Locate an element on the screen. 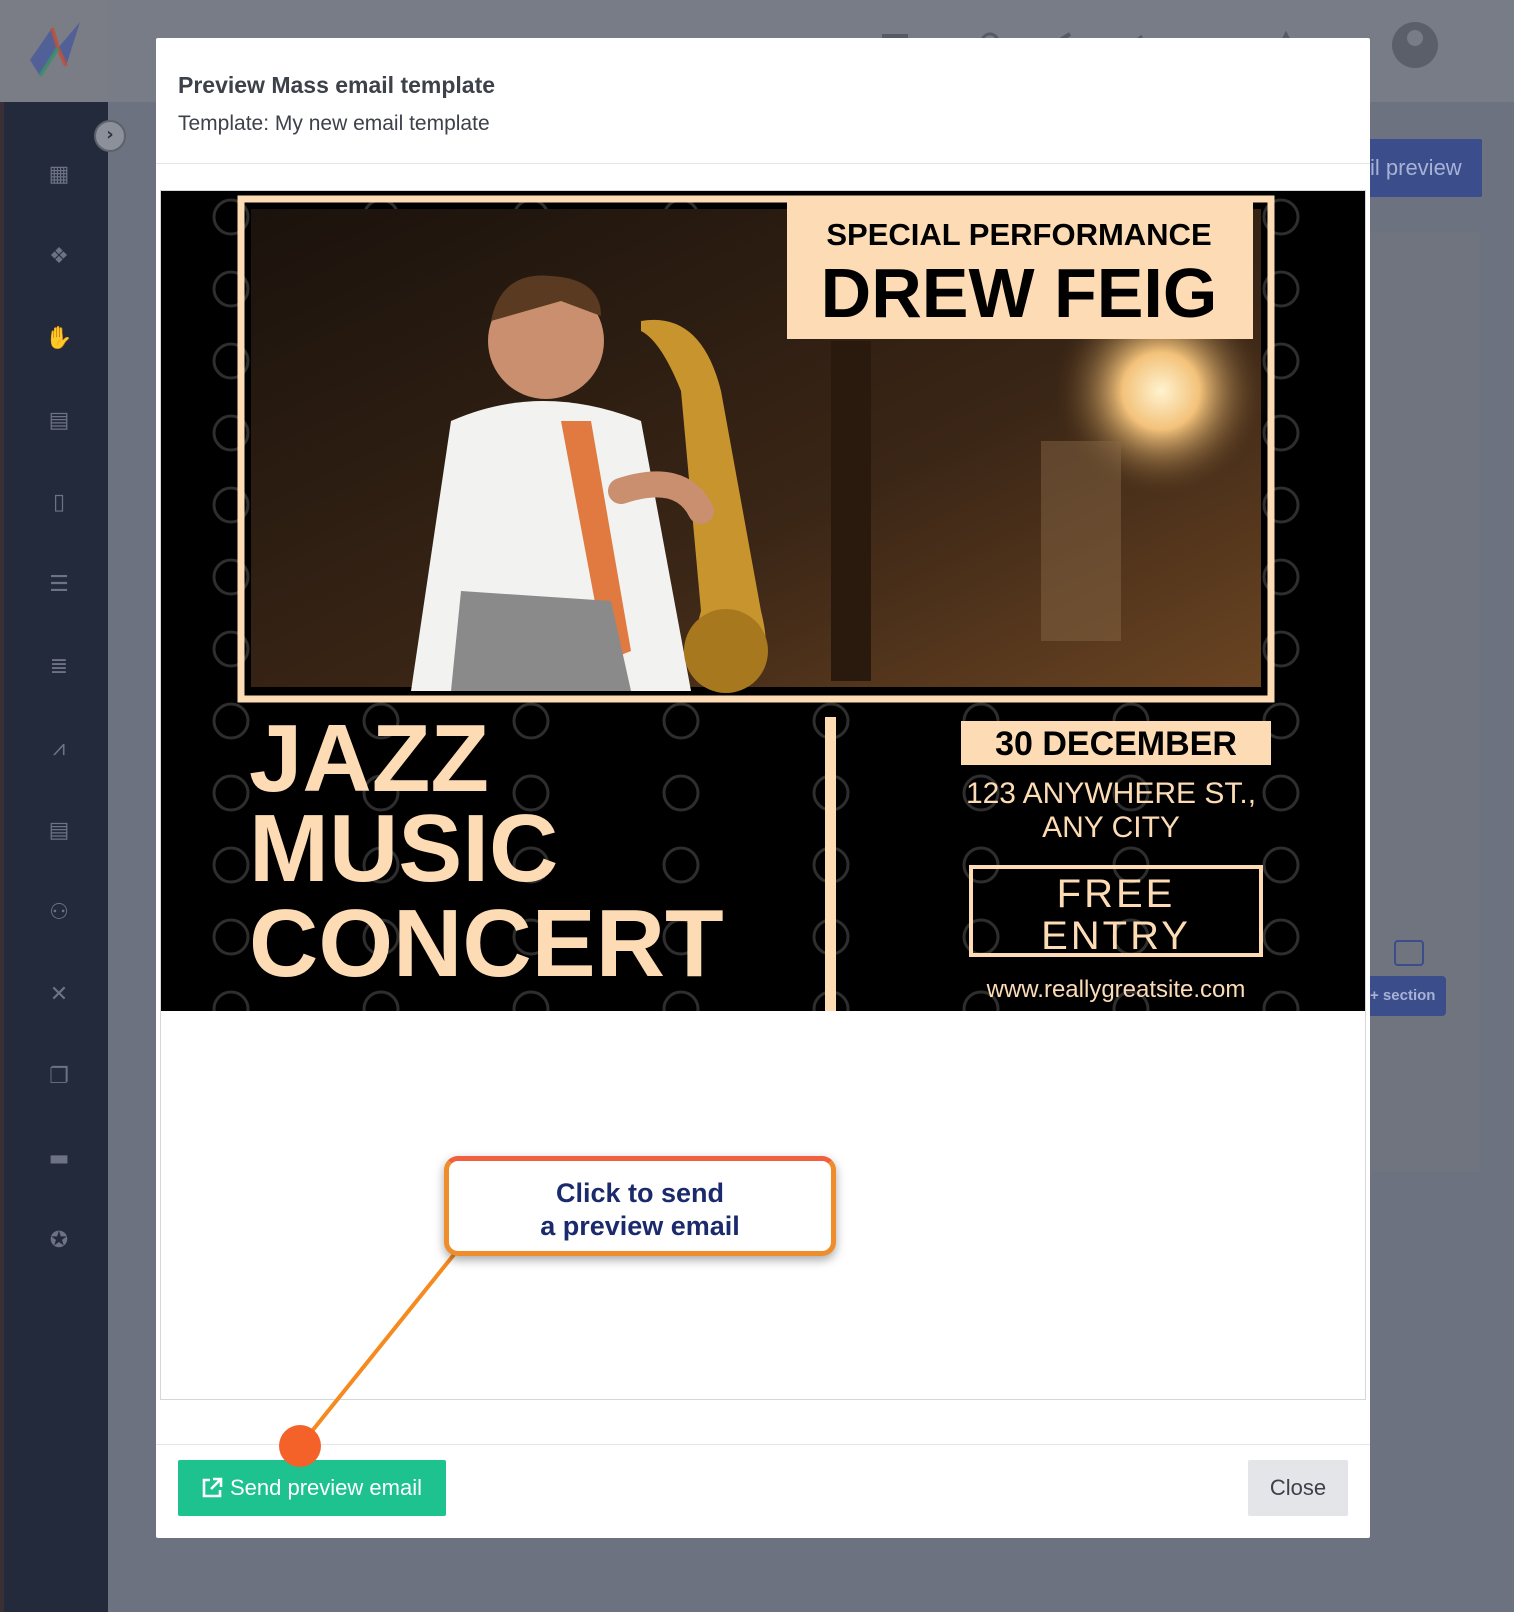  modal-title: Preview Mass email template is located at coordinates (337, 85).